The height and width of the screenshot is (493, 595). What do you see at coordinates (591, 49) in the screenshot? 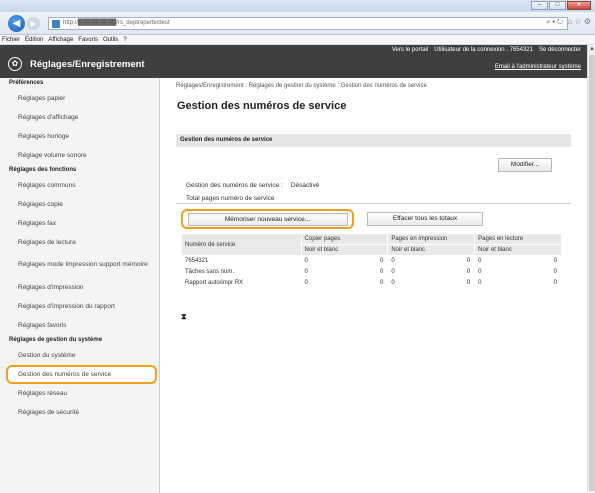
I see `scroll-up-icon: ▲` at bounding box center [591, 49].